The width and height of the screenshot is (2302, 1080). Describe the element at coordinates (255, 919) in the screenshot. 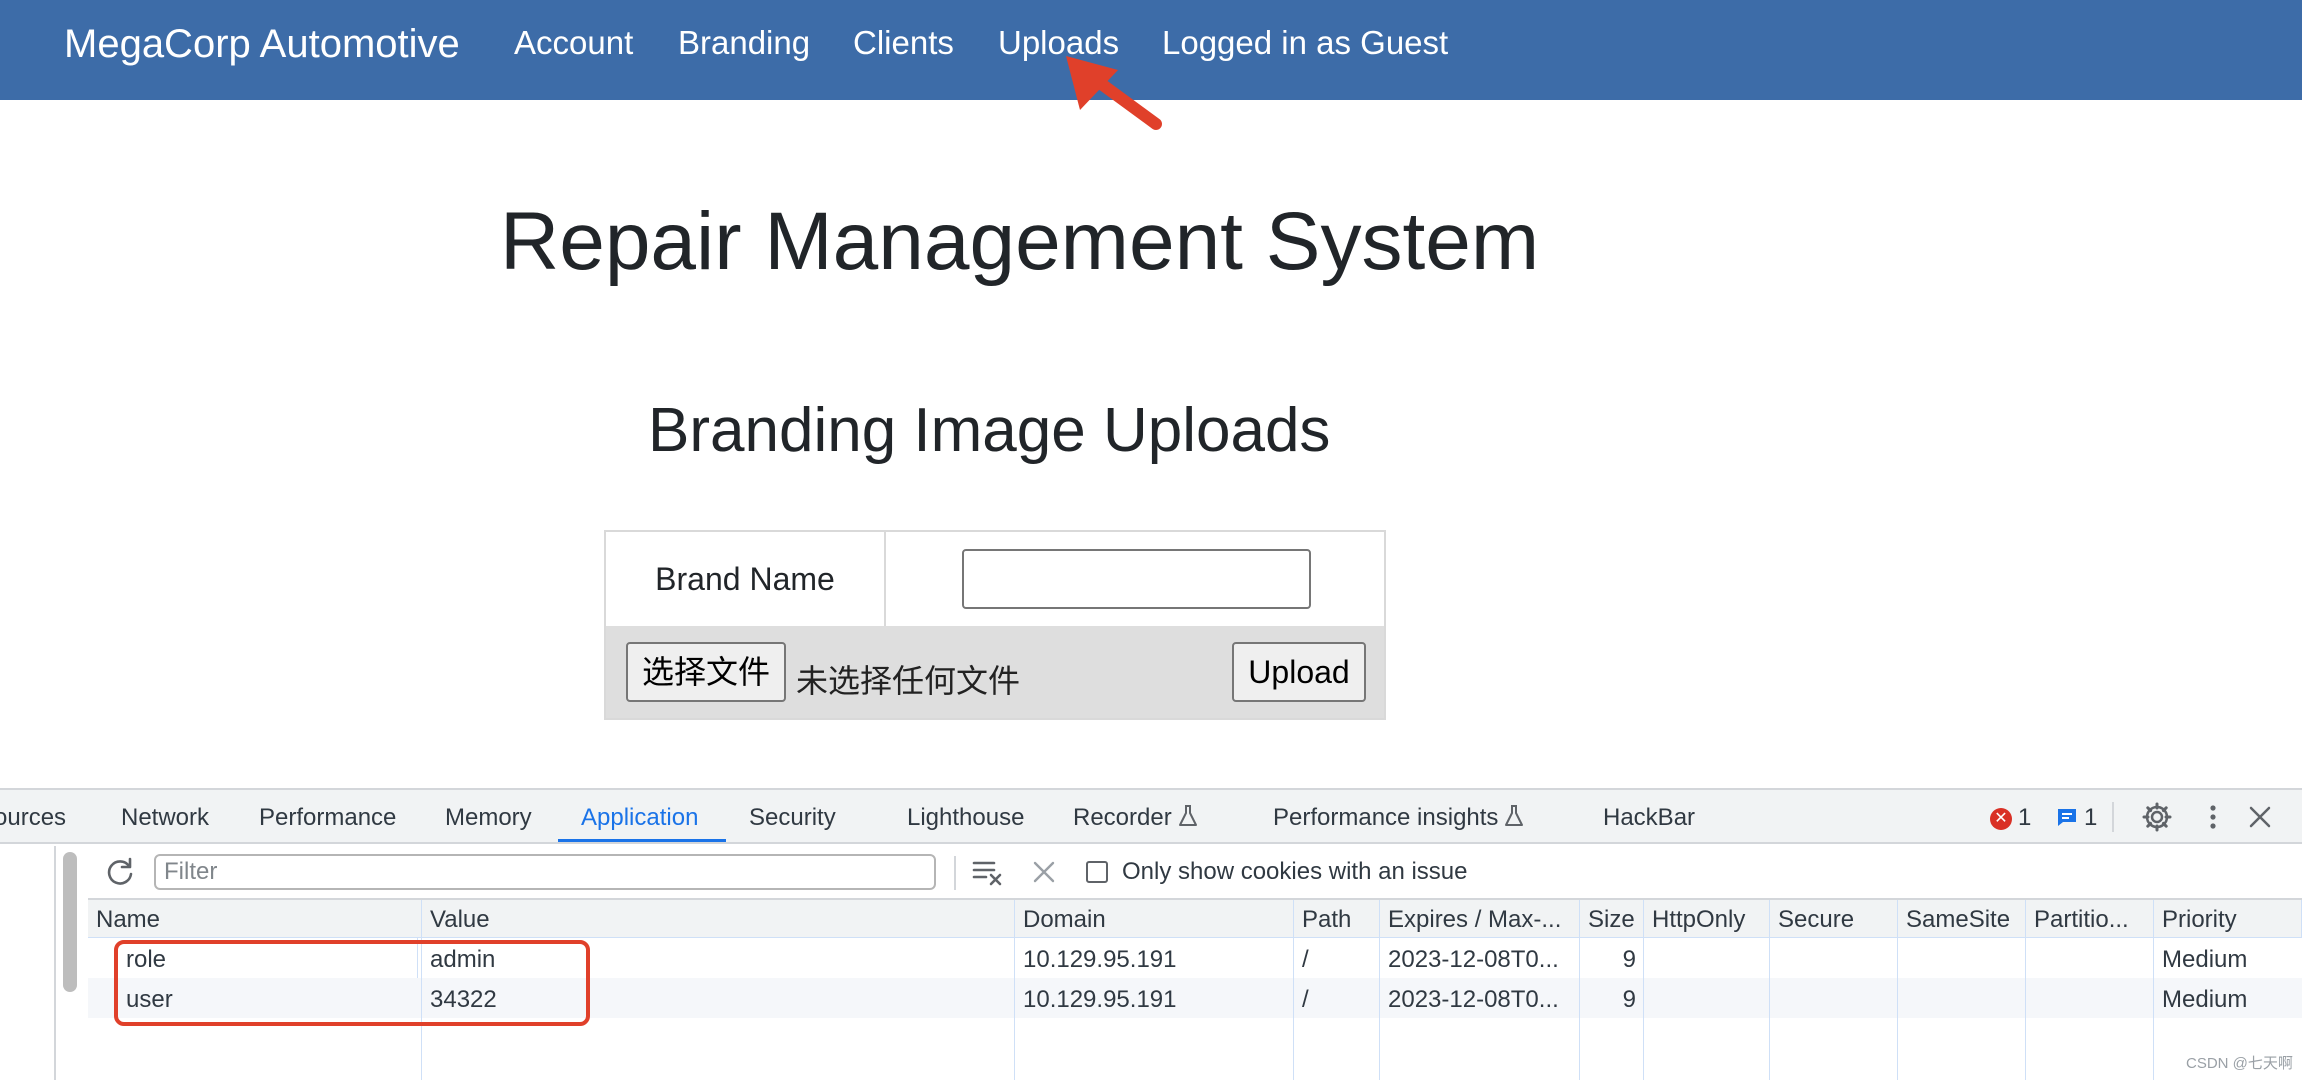

I see `col-header-name: Name` at that location.